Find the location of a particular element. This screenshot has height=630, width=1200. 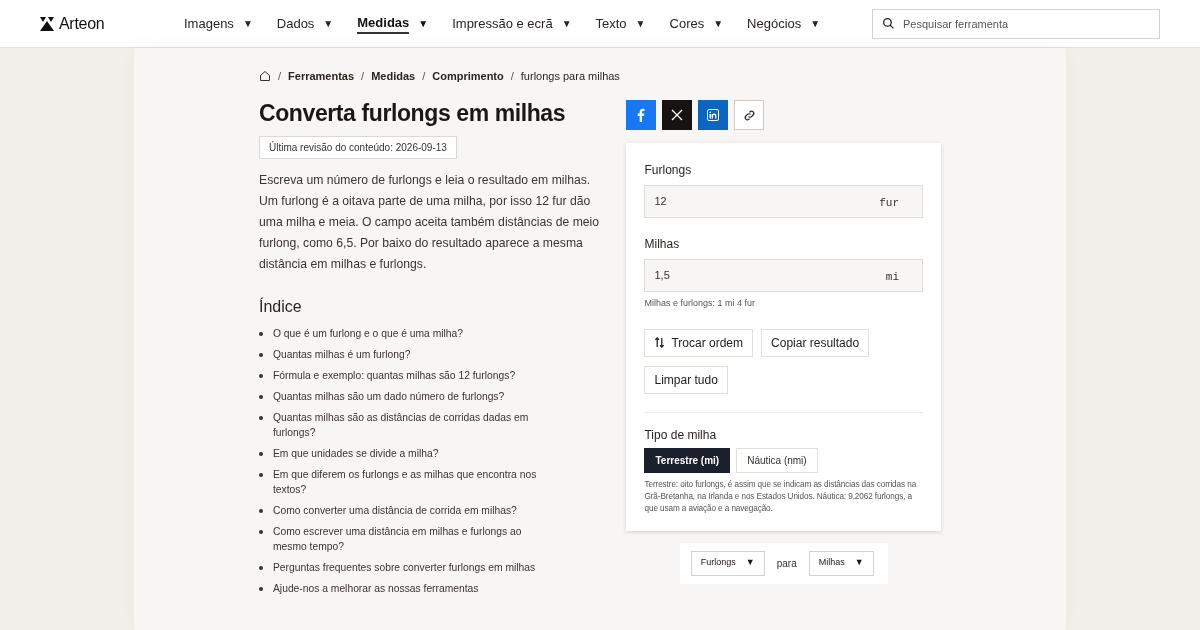

toc-link: Ajude-nos a melhorar as nossas ferramentas is located at coordinates (409, 588).